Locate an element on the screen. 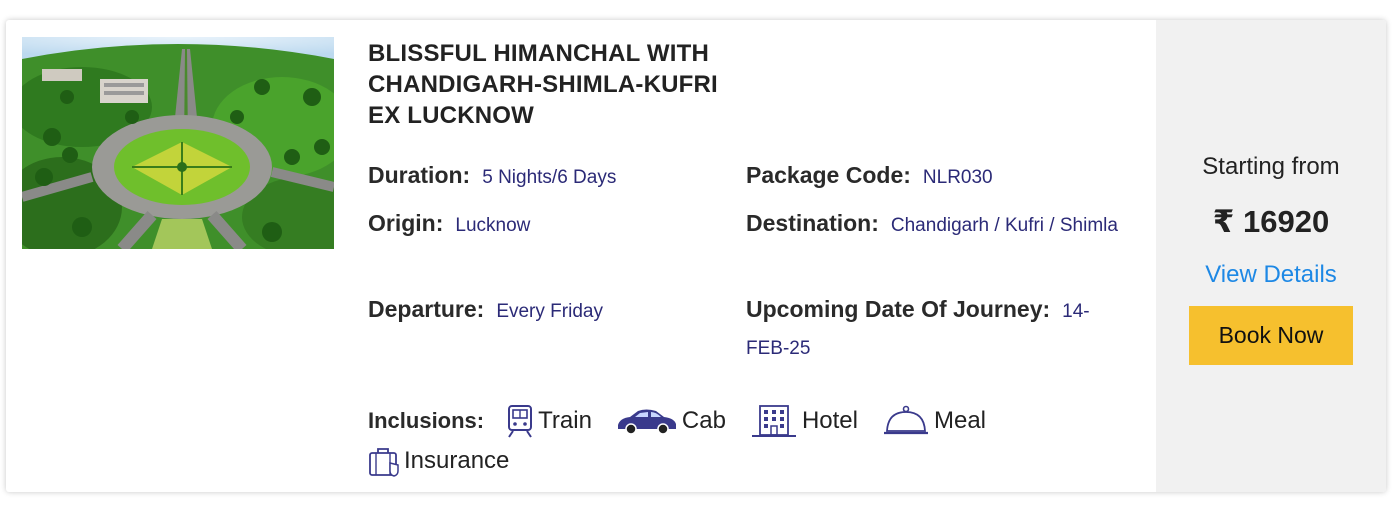 The height and width of the screenshot is (512, 1399). departure-label: Departure: is located at coordinates (426, 309).